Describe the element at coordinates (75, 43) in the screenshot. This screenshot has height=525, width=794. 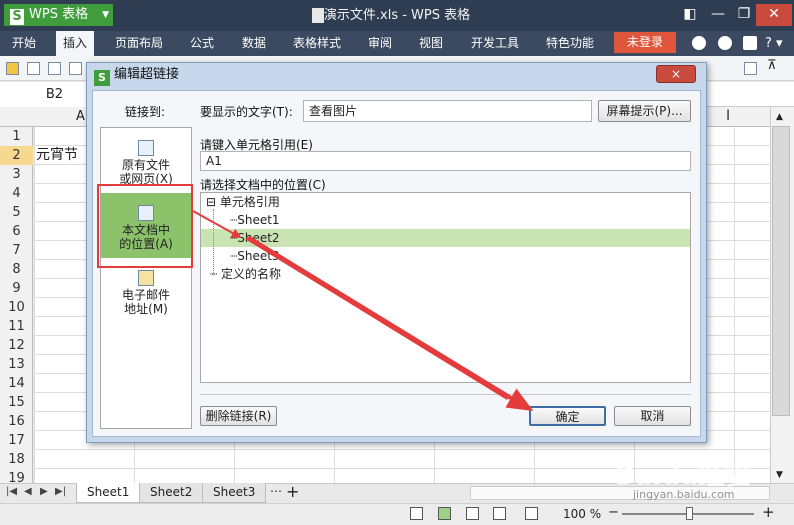
I see `menu-insert: 插入` at that location.